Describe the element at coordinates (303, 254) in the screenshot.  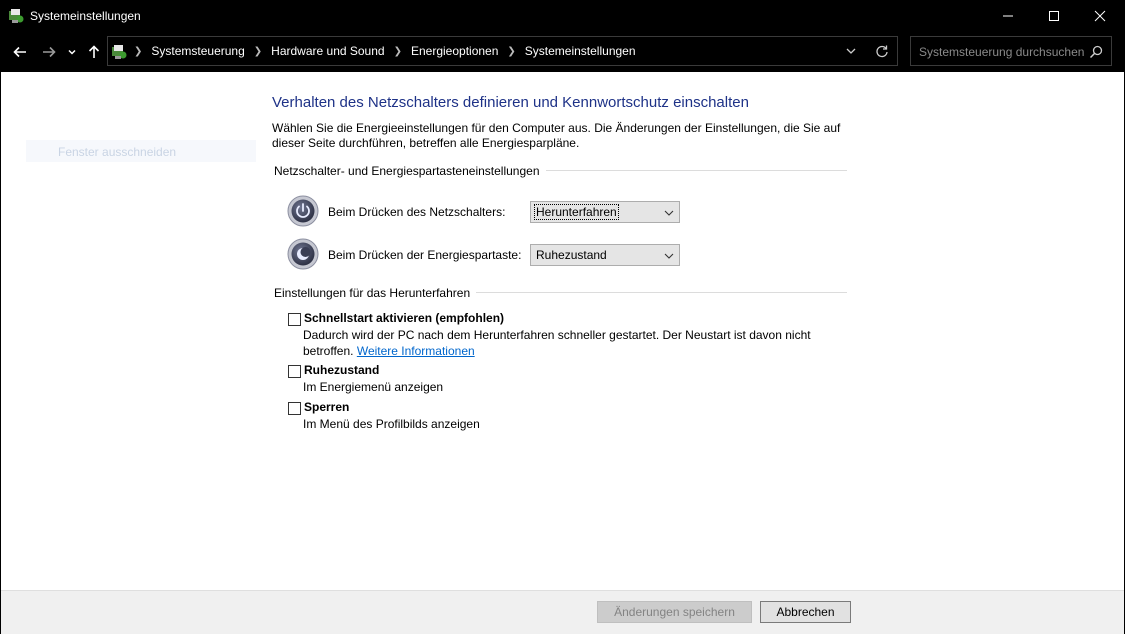
I see `sleep-button-icon` at that location.